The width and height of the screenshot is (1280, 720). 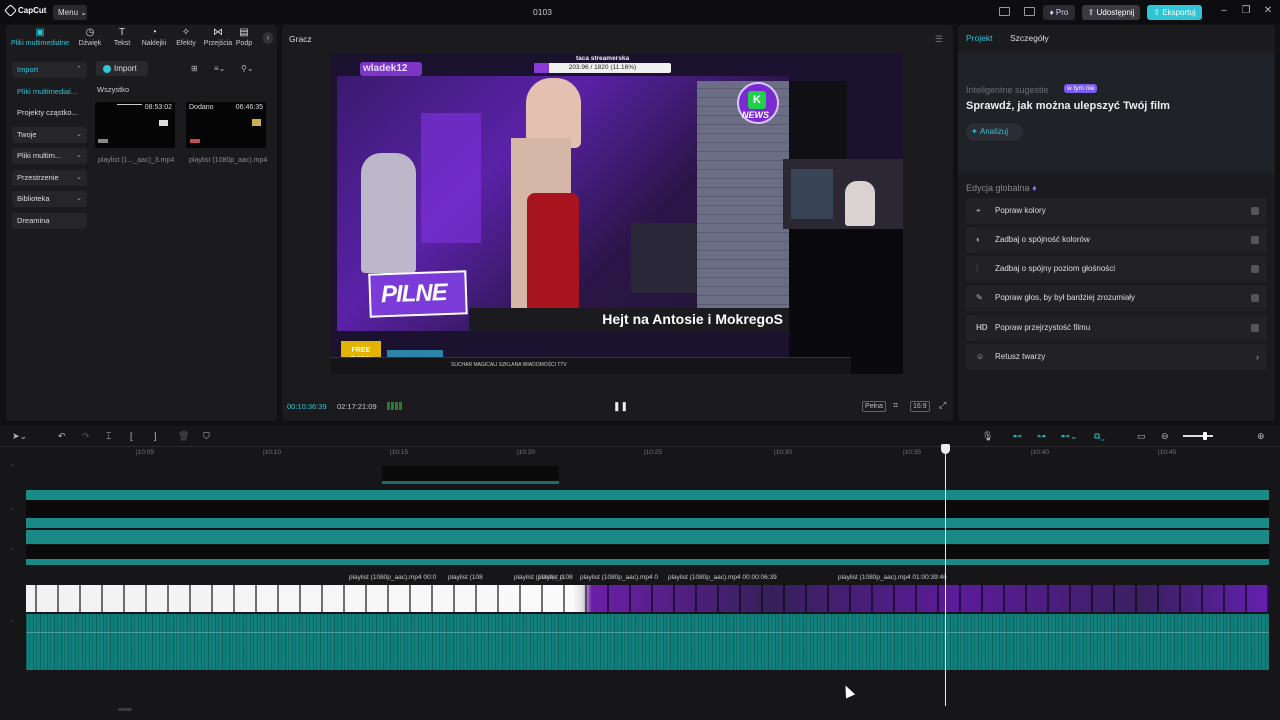 I want to click on tab-stickers: ◔ Naklejki, so click(x=154, y=39).